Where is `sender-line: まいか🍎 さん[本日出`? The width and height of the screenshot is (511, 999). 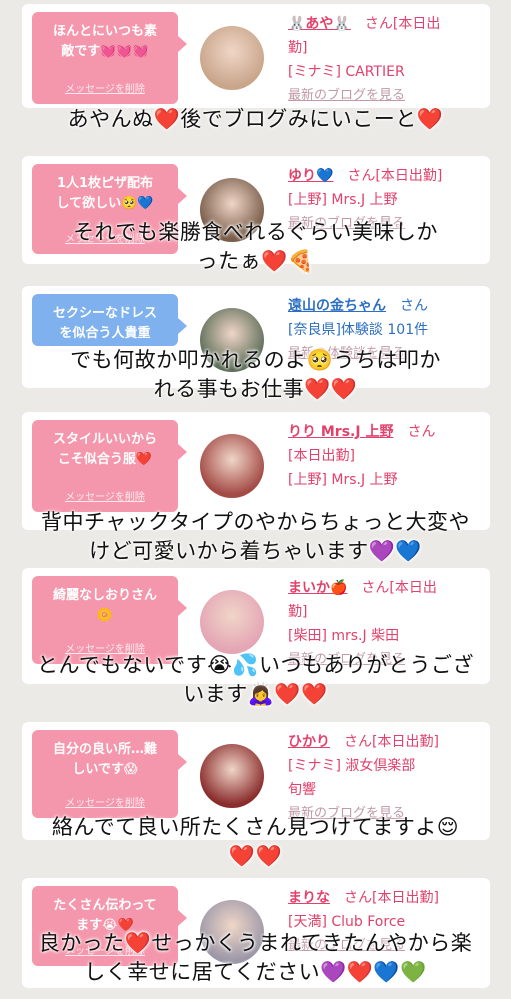 sender-line: まいか🍎 さん[本日出 is located at coordinates (386, 588).